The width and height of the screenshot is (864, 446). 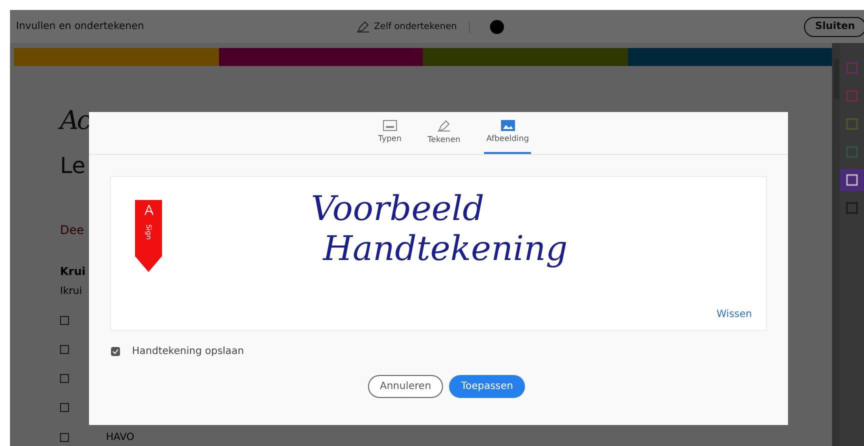 What do you see at coordinates (149, 210) in the screenshot?
I see `logo-icon` at bounding box center [149, 210].